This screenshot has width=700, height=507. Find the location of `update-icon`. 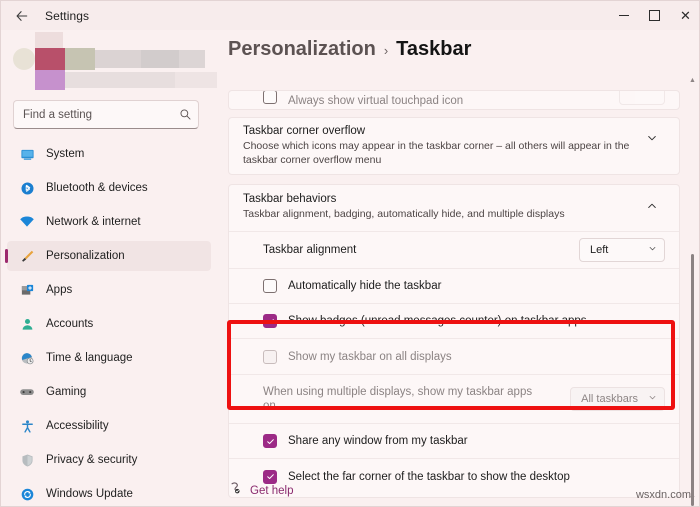

update-icon is located at coordinates (27, 494).